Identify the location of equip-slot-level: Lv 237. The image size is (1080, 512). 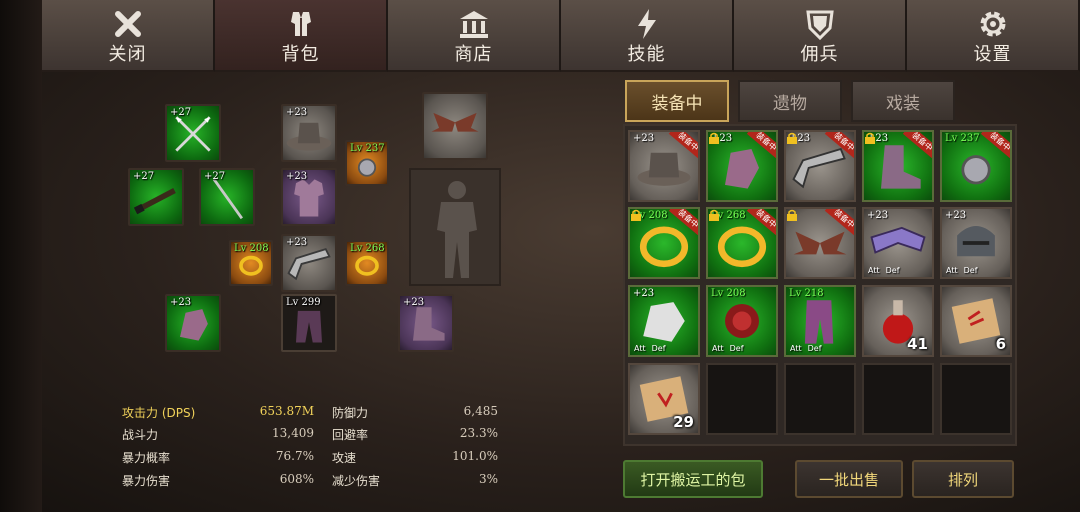
(367, 148).